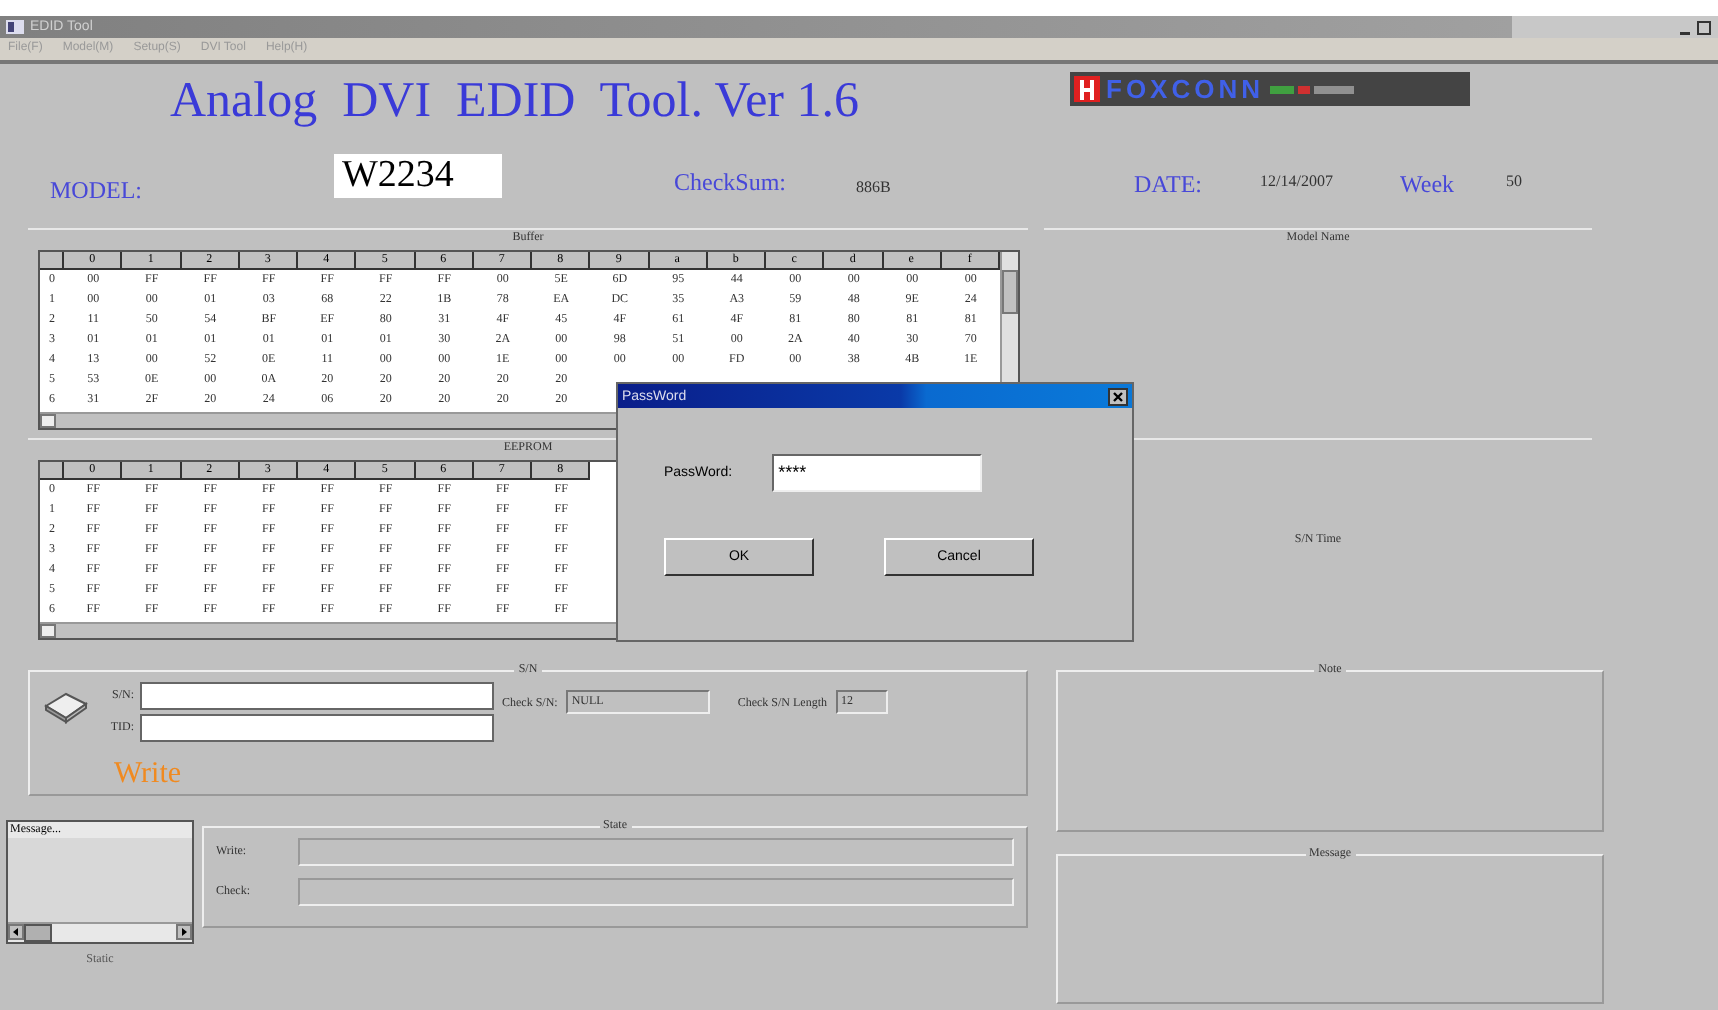 The image size is (1718, 1010). I want to click on date-value: 12/14/2007, so click(1296, 181).